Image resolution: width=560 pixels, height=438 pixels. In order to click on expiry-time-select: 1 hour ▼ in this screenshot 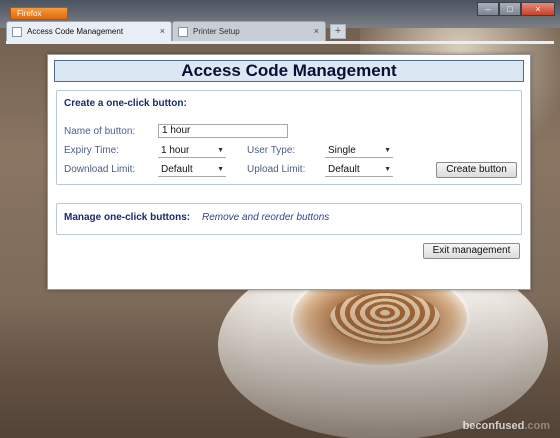, I will do `click(192, 151)`.